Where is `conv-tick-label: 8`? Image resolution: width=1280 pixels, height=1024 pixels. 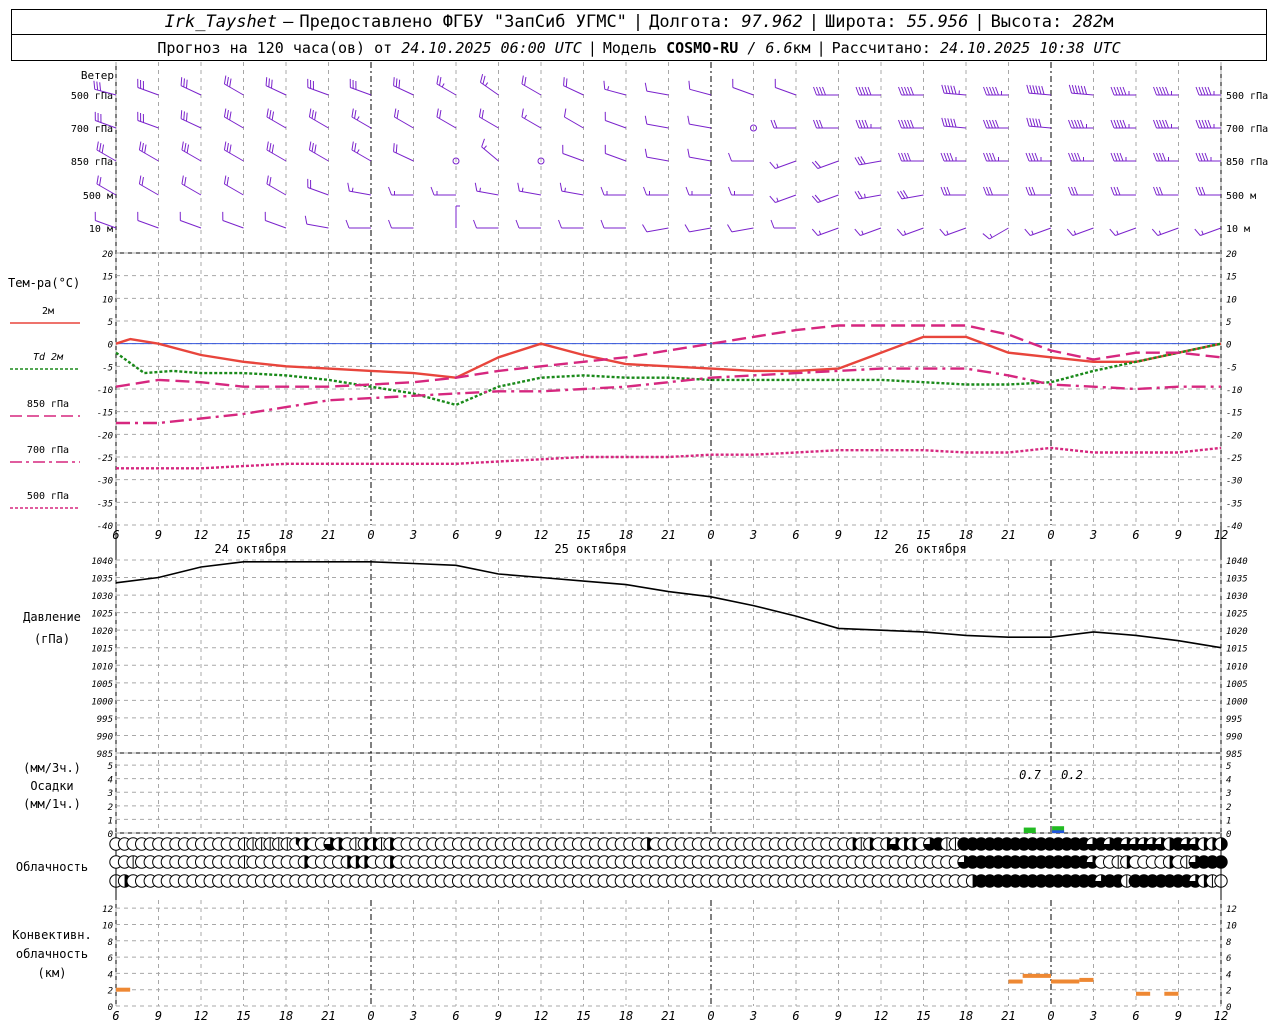
conv-tick-label: 8 is located at coordinates (1228, 943).